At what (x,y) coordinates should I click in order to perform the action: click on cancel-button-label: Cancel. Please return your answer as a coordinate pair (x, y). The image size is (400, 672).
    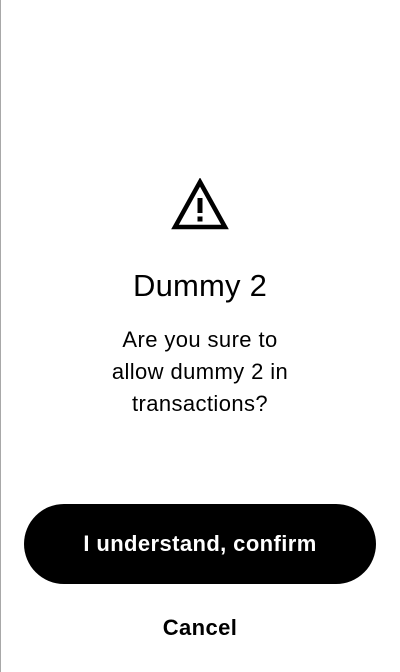
    Looking at the image, I should click on (200, 627).